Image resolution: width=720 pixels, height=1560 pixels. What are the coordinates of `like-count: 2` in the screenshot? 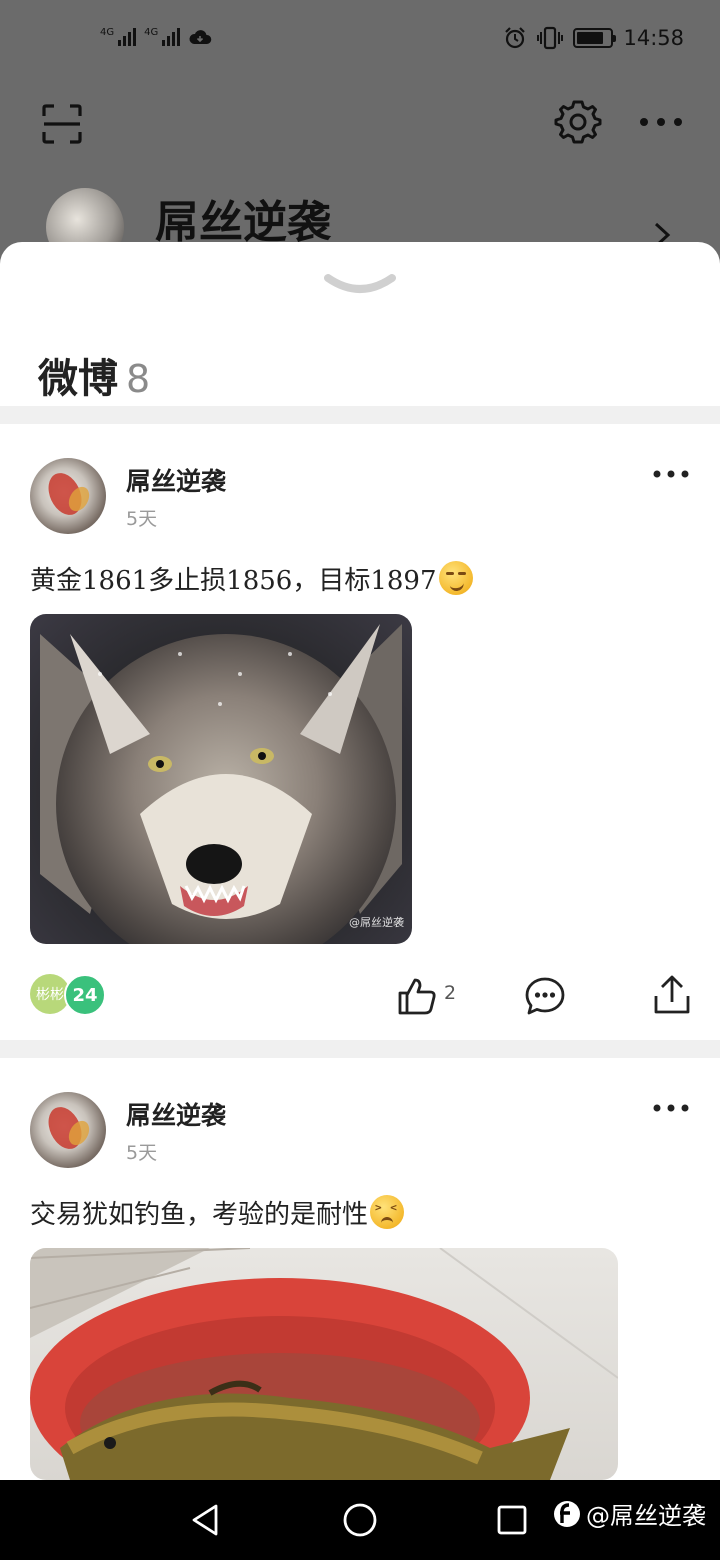 It's located at (450, 993).